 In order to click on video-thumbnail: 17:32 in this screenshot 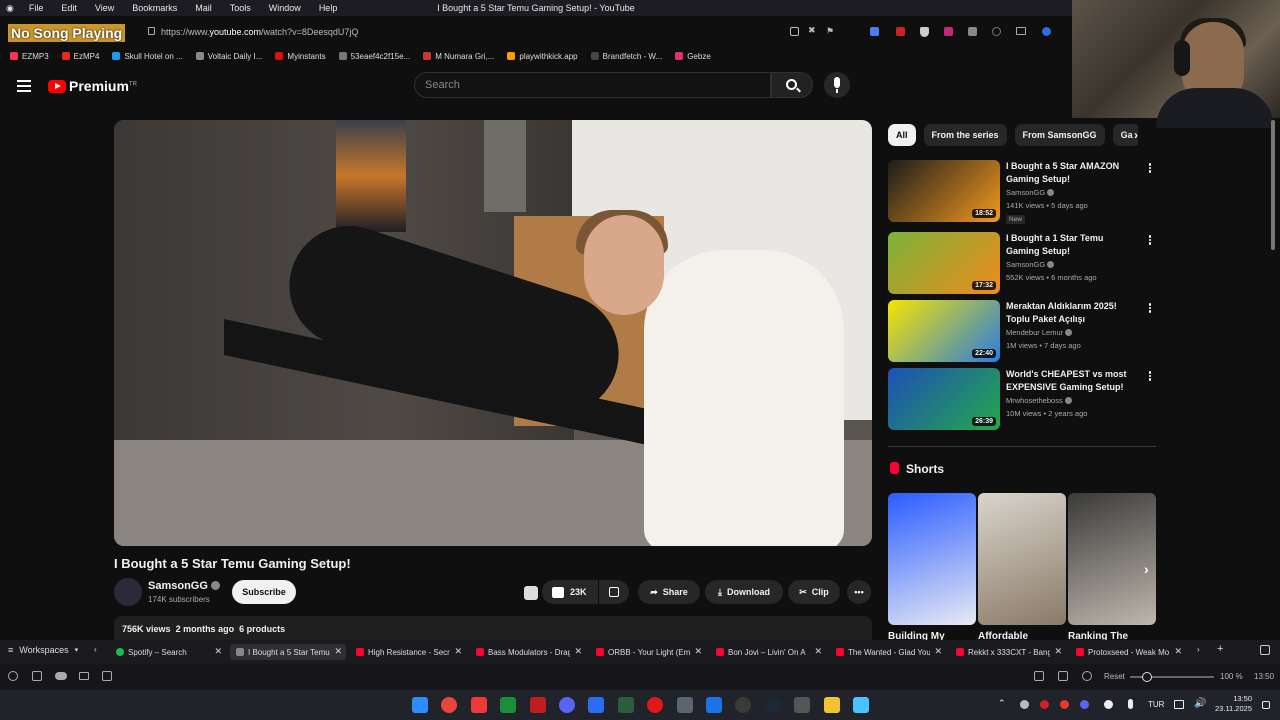, I will do `click(944, 263)`.